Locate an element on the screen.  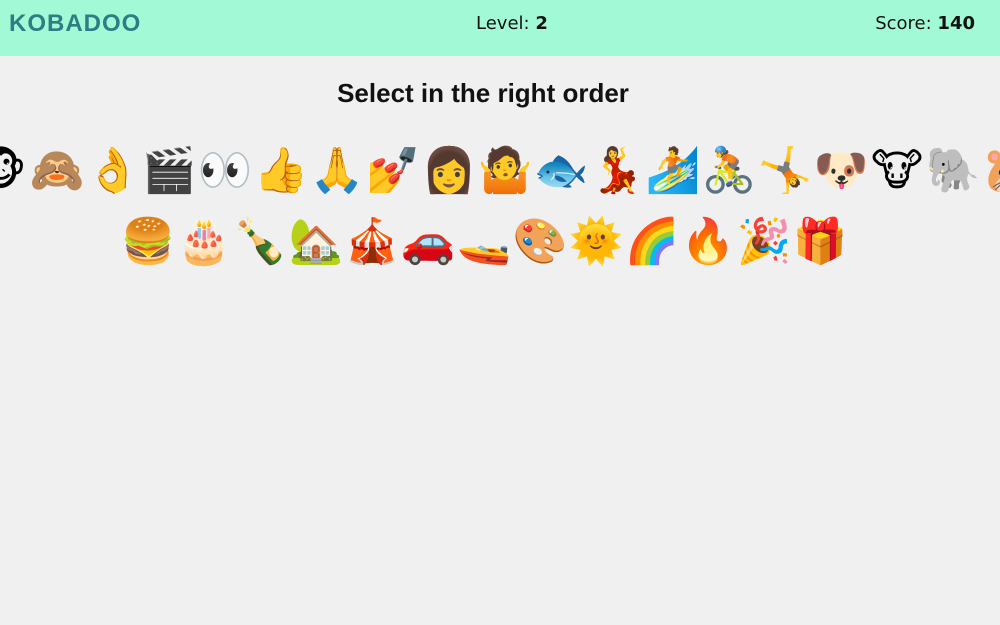
emoji-folded-hands: 🙏 is located at coordinates (337, 171).